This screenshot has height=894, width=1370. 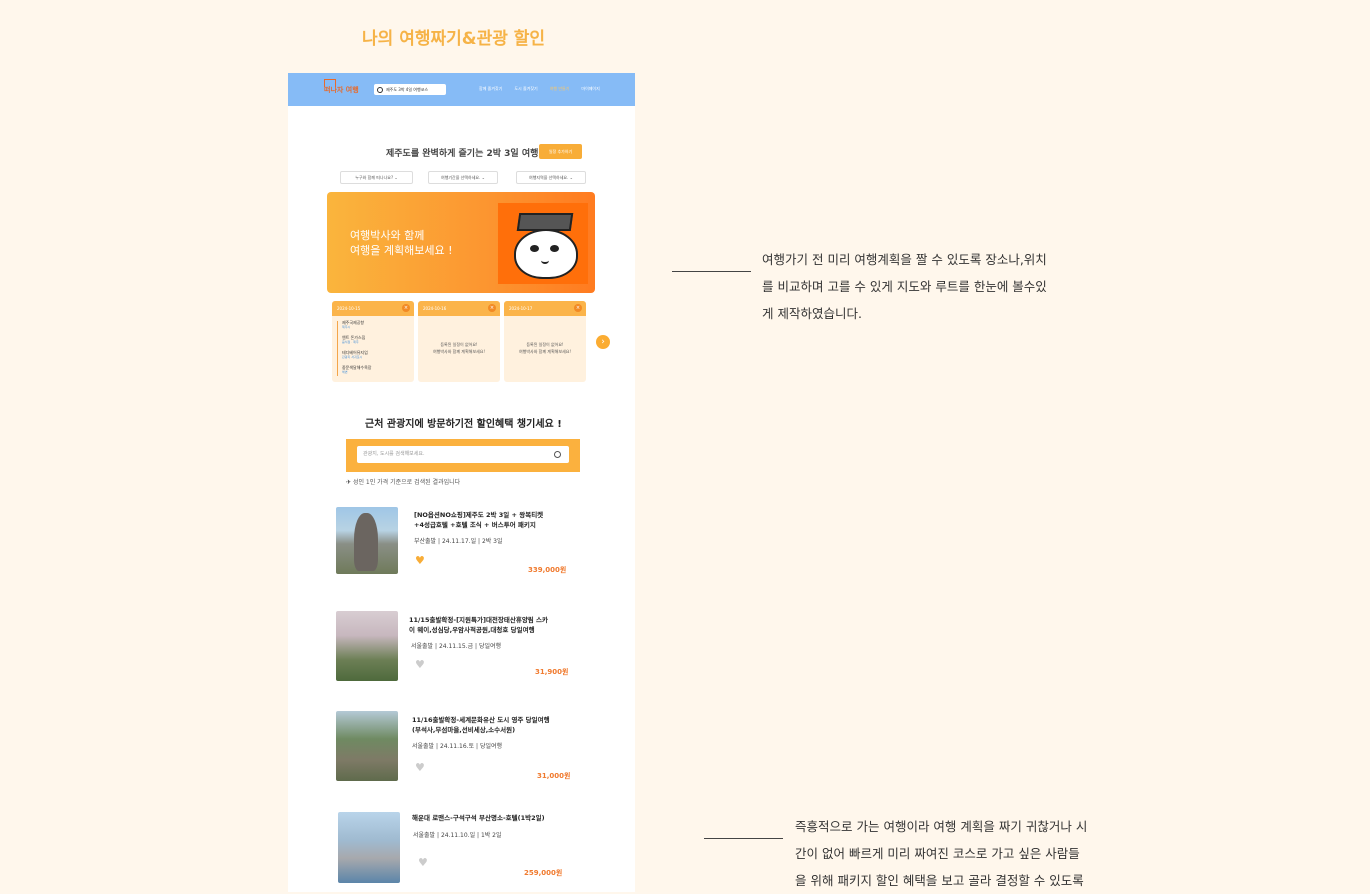 I want to click on add-schedule-button: 일정 추가하기, so click(x=560, y=151).